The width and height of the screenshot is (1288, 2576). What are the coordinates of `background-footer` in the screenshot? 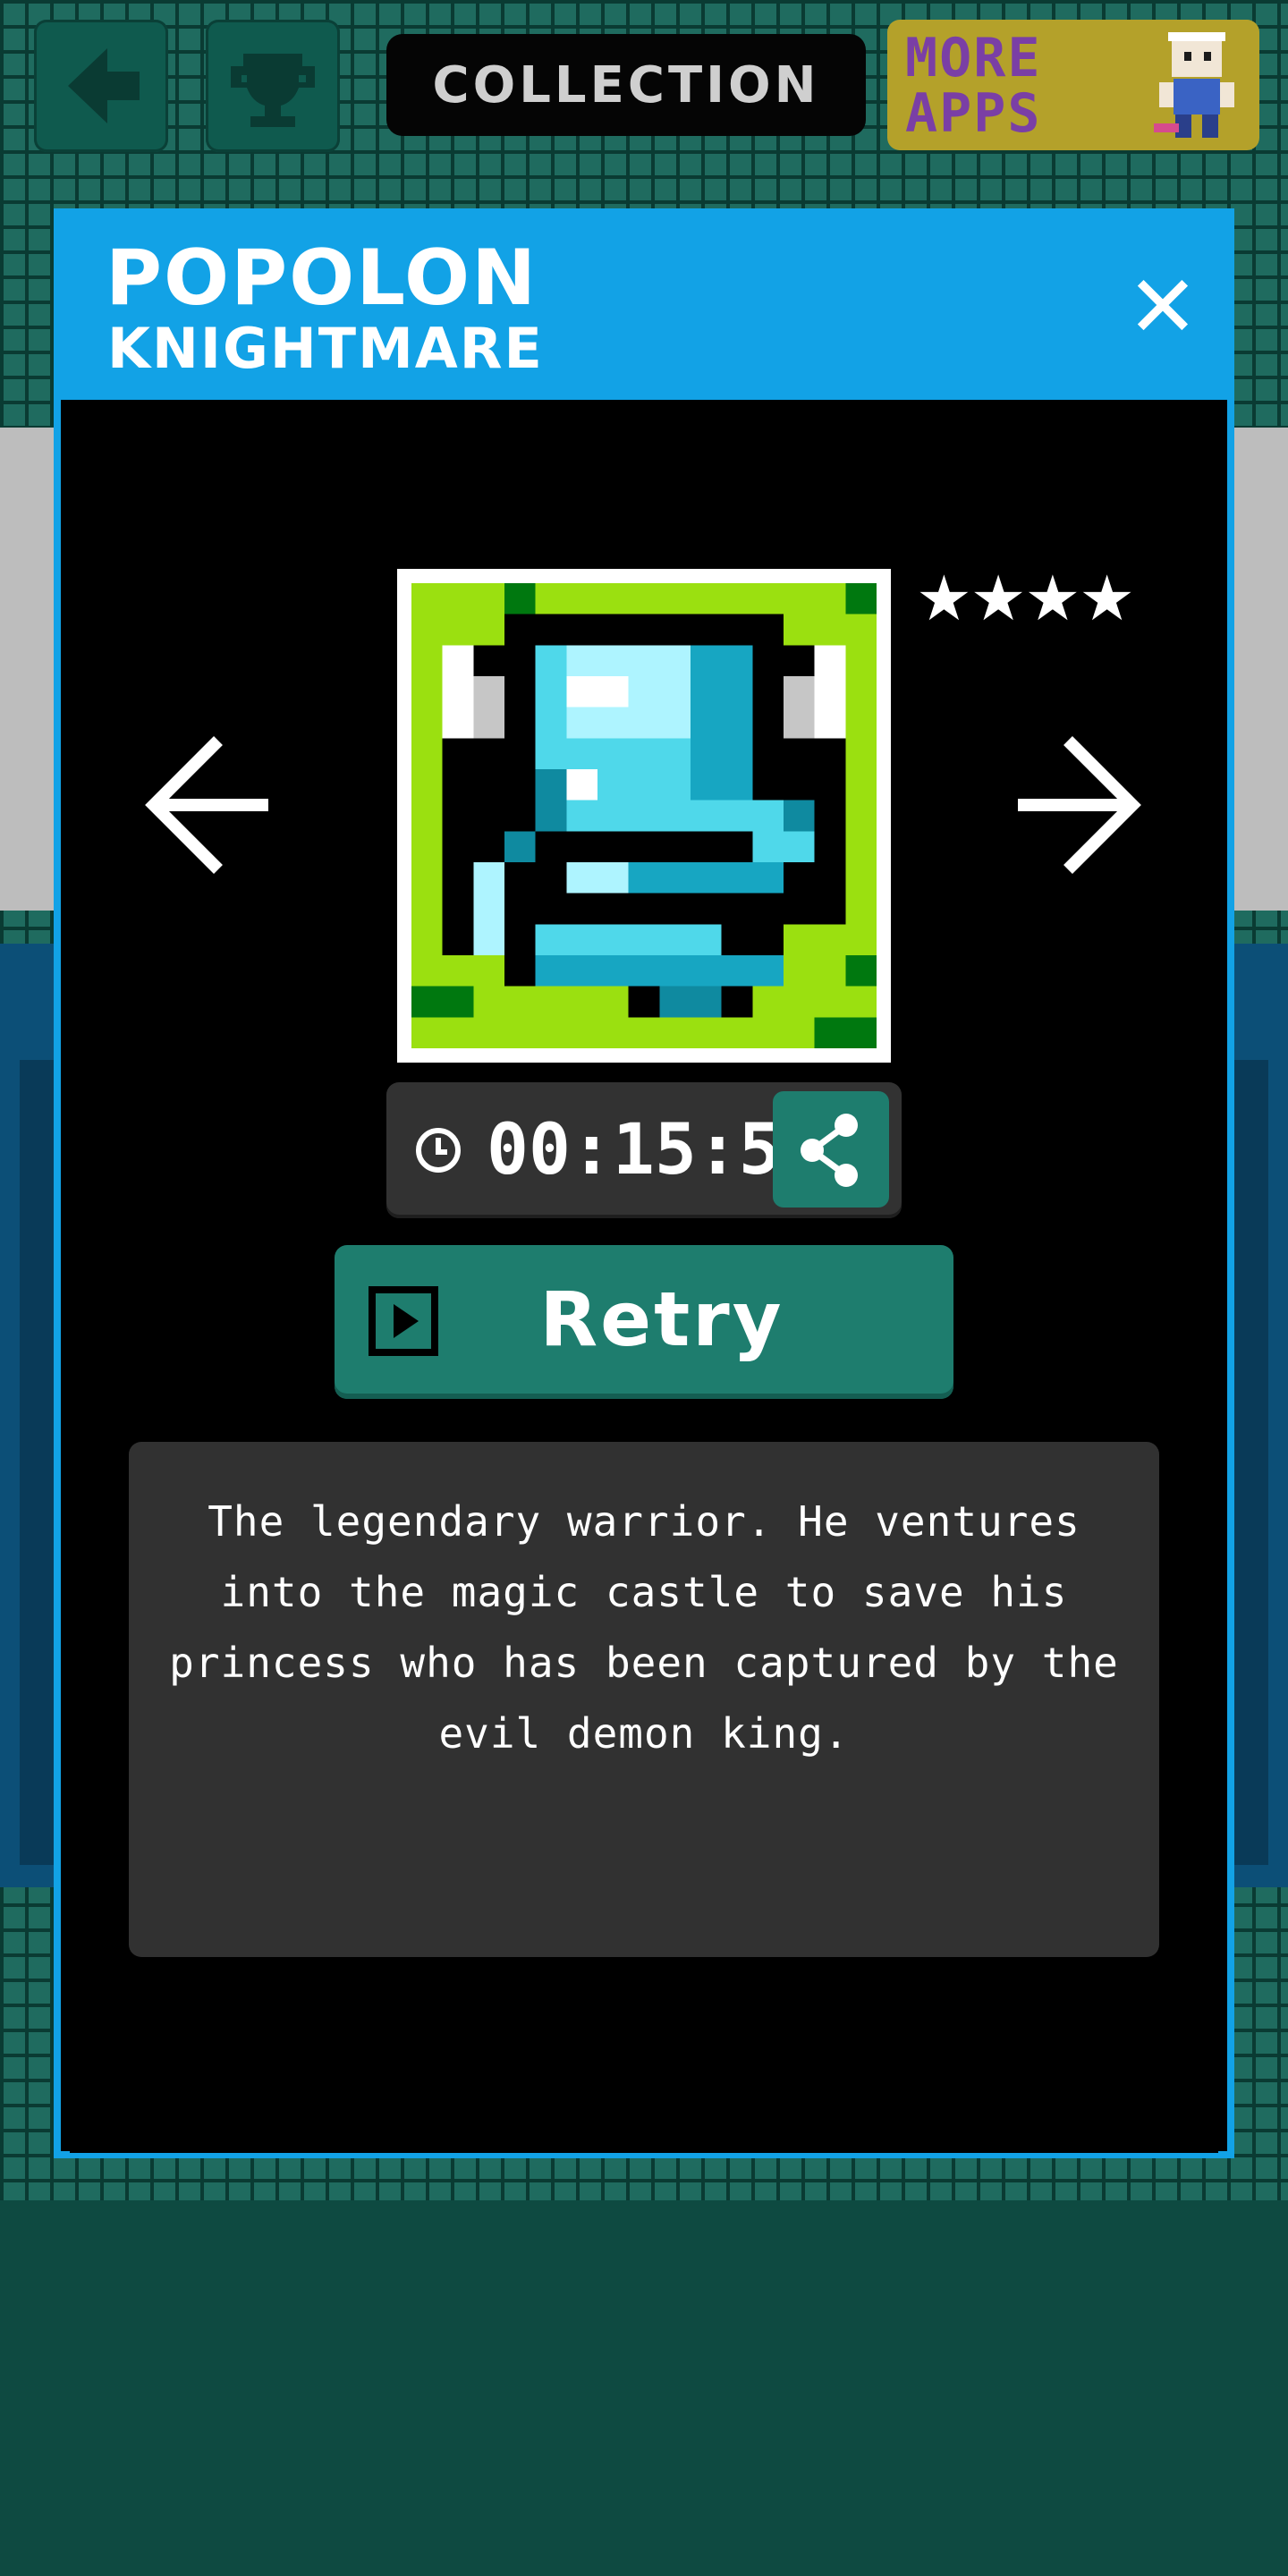 It's located at (644, 2388).